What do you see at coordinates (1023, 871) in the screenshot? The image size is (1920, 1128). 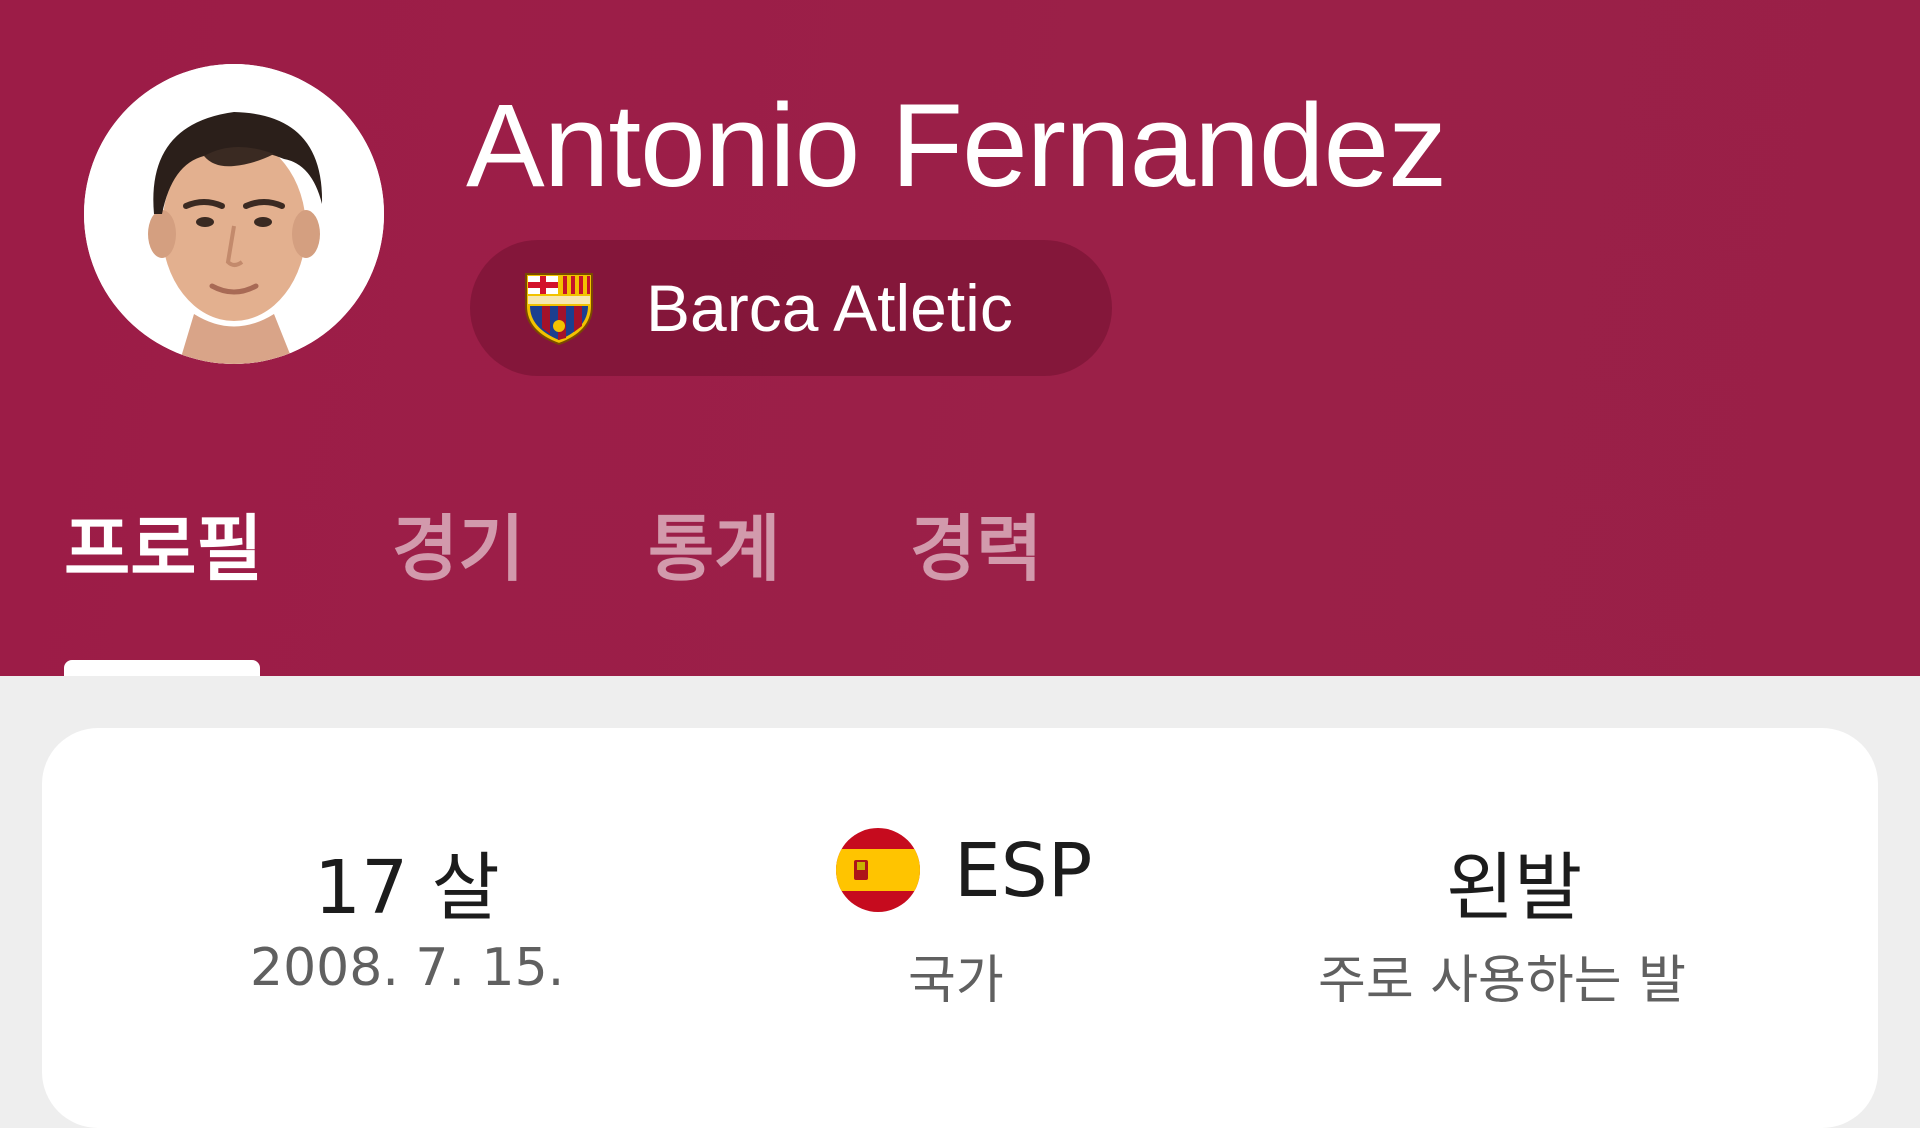 I see `nation-value: ESP` at bounding box center [1023, 871].